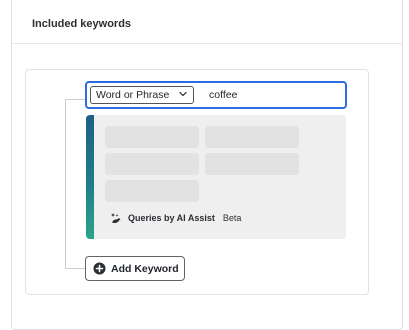 The image size is (409, 330). Describe the element at coordinates (133, 95) in the screenshot. I see `match-type-value: Word or Phrase` at that location.